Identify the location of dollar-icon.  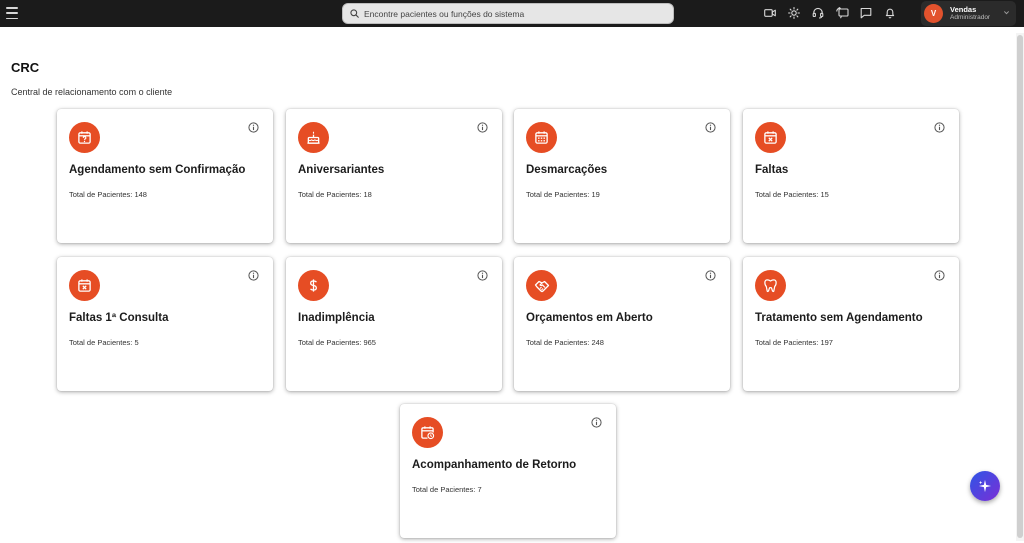
(313, 285).